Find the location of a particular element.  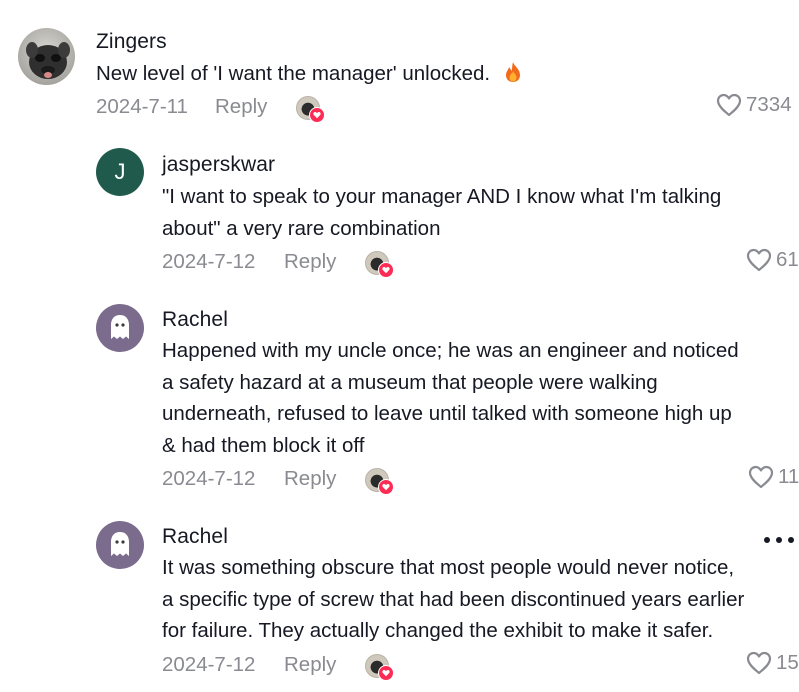

comment-username: jasperskwar is located at coordinates (218, 165).